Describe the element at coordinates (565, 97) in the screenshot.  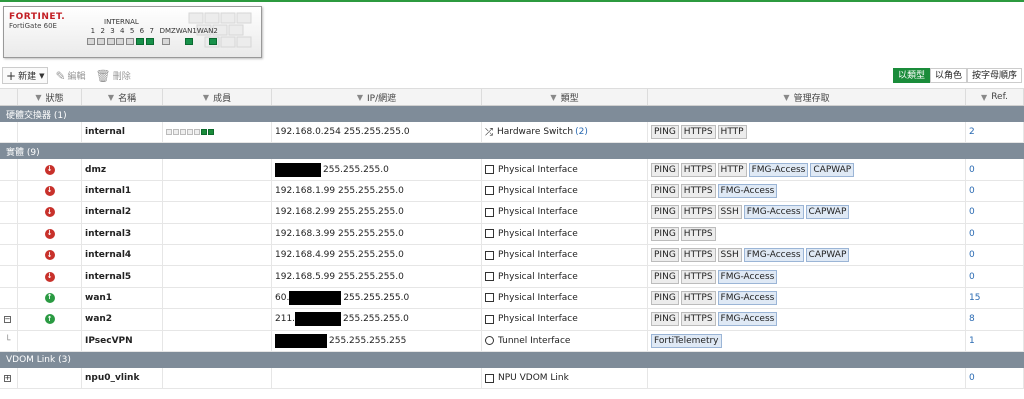
I see `header-type: ▼ 類型` at that location.